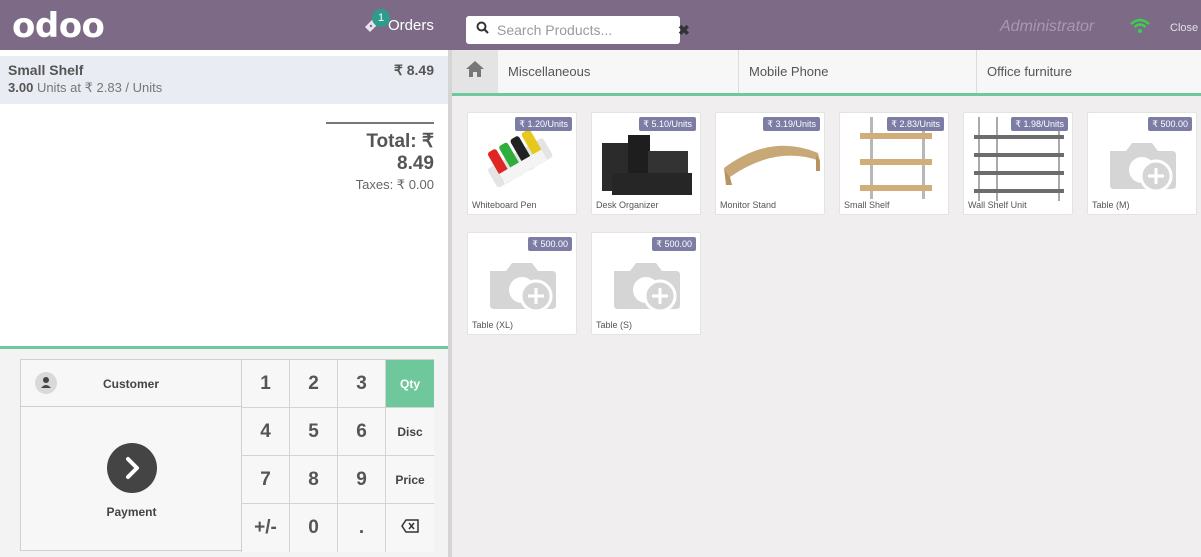  I want to click on numpad-key-6: 6, so click(362, 432).